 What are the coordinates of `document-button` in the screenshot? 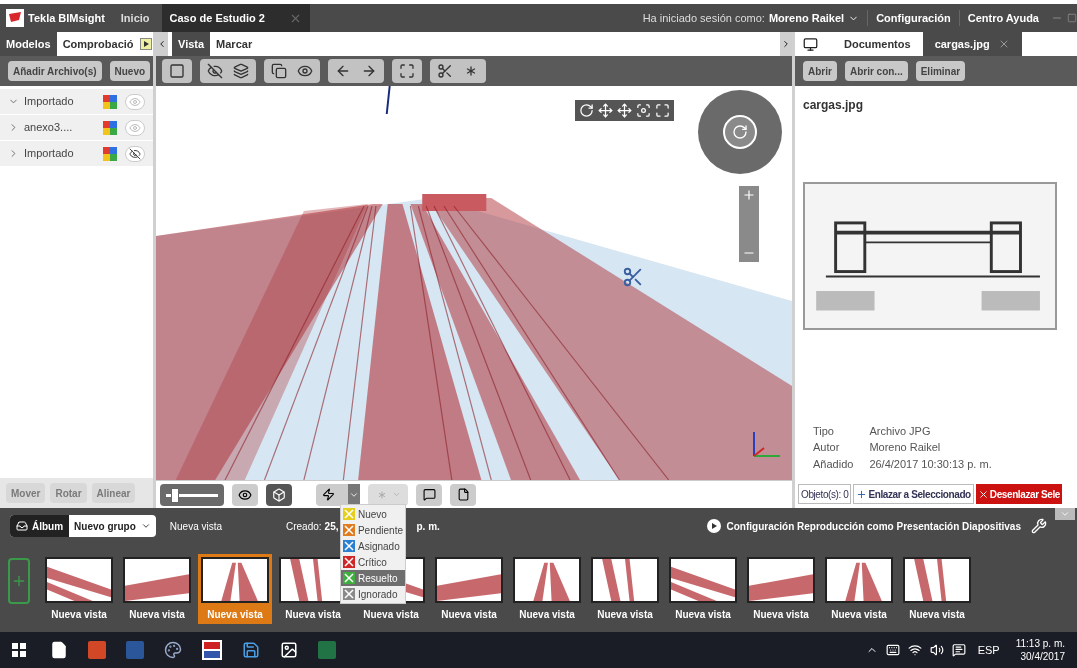 It's located at (463, 494).